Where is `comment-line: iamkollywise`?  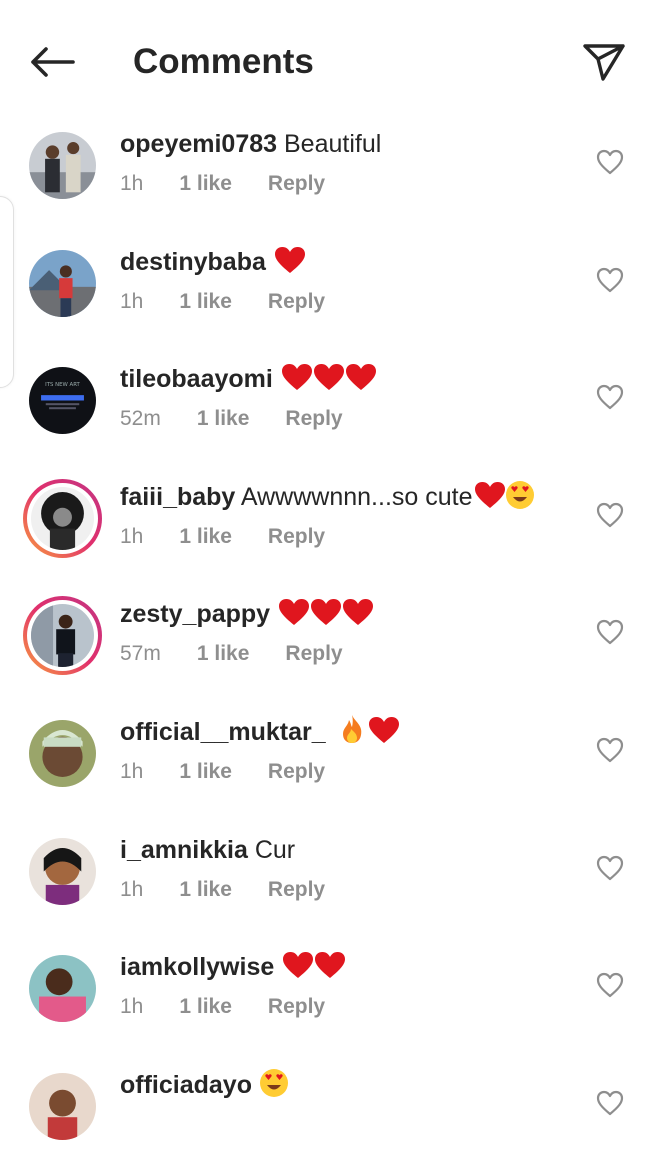
comment-line: iamkollywise is located at coordinates (233, 967).